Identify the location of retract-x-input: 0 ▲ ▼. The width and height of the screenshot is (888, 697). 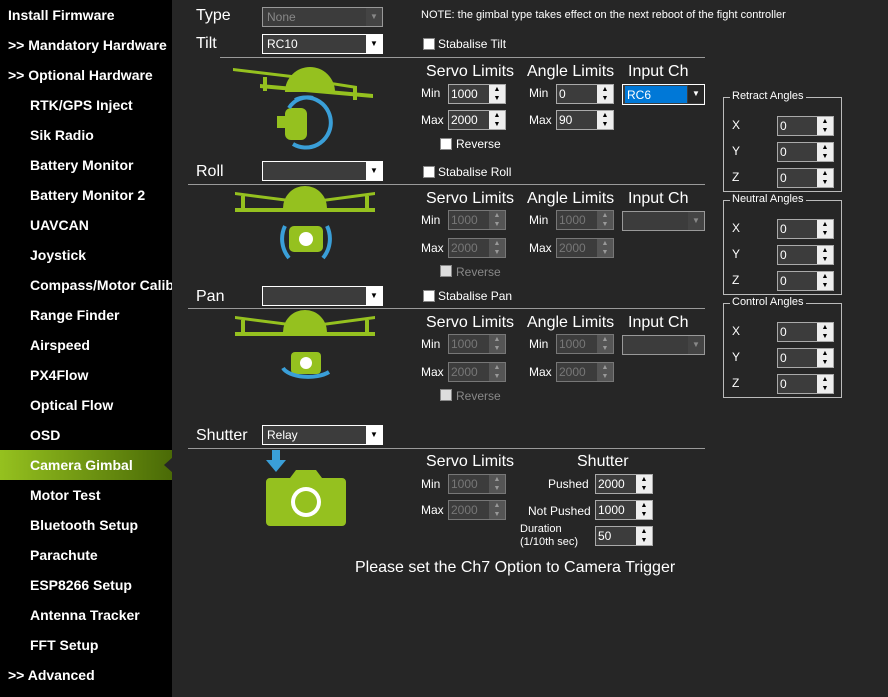
(805, 126).